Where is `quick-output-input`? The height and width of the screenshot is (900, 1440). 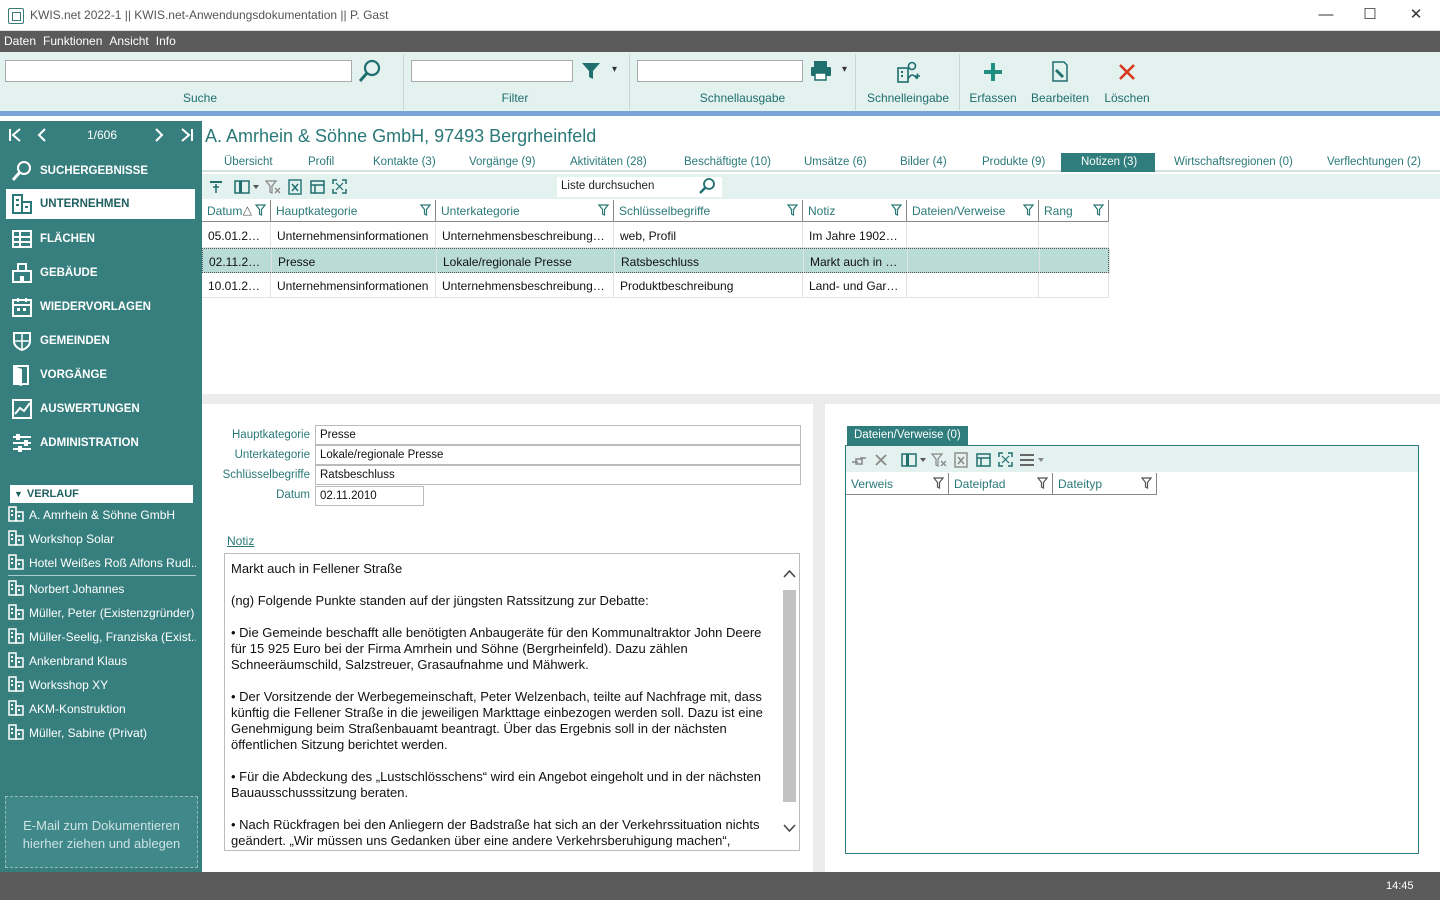
quick-output-input is located at coordinates (720, 71).